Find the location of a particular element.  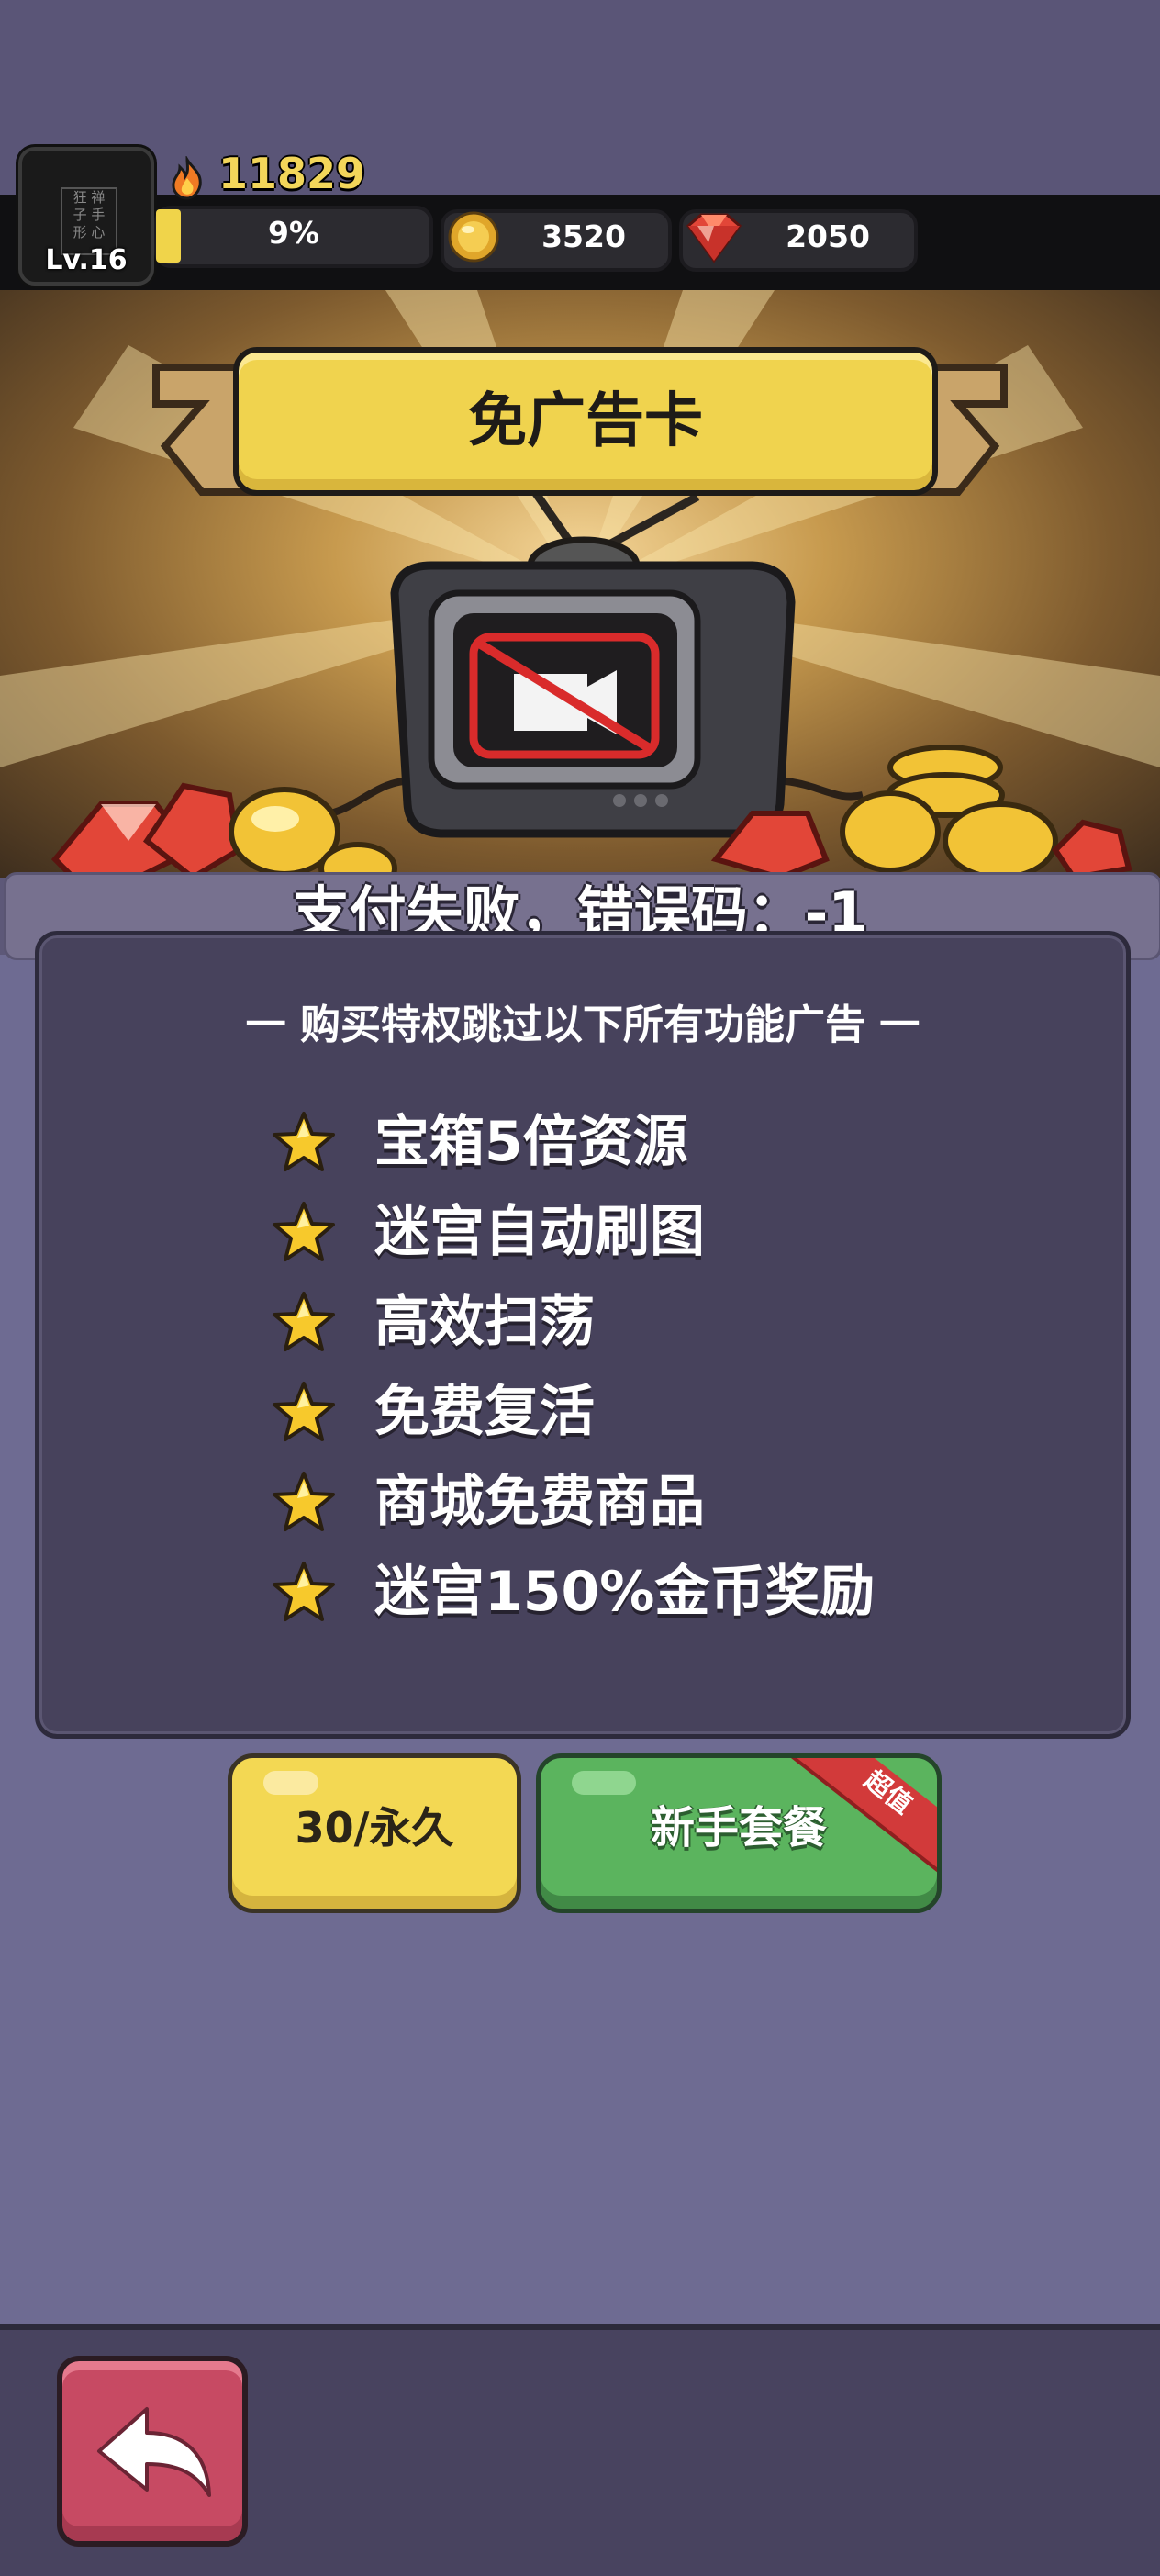

feature-item: 商城免费商品 is located at coordinates (666, 1502).